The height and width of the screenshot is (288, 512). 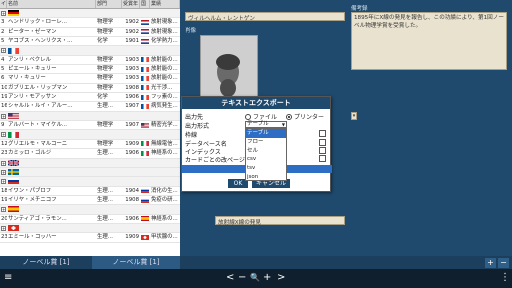 What do you see at coordinates (265, 17) in the screenshot?
I see `name-field: ヴィルヘルム・レントゲン` at bounding box center [265, 17].